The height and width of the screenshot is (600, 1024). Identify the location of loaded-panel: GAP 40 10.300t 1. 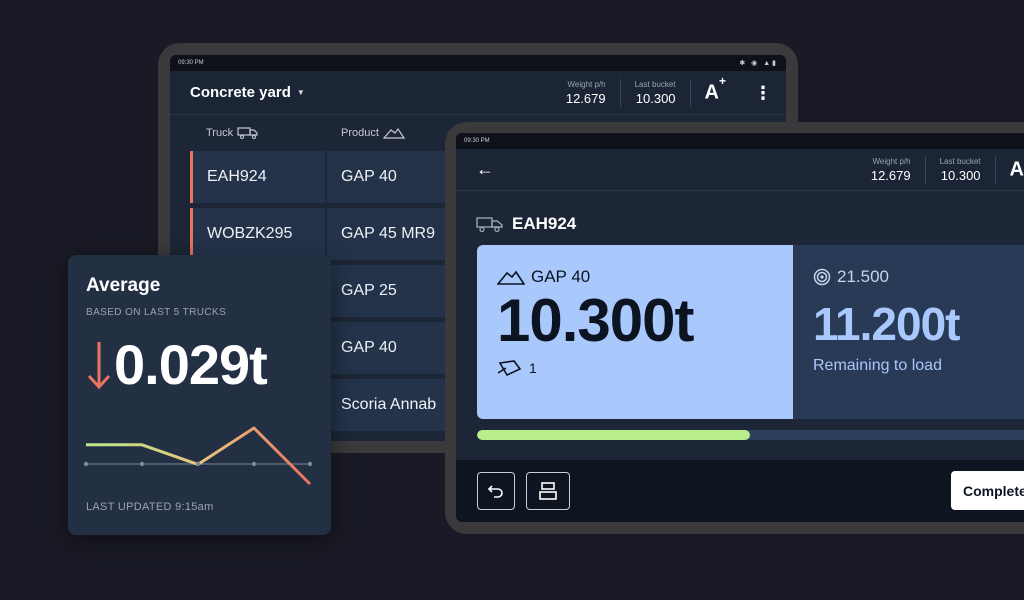
(635, 332).